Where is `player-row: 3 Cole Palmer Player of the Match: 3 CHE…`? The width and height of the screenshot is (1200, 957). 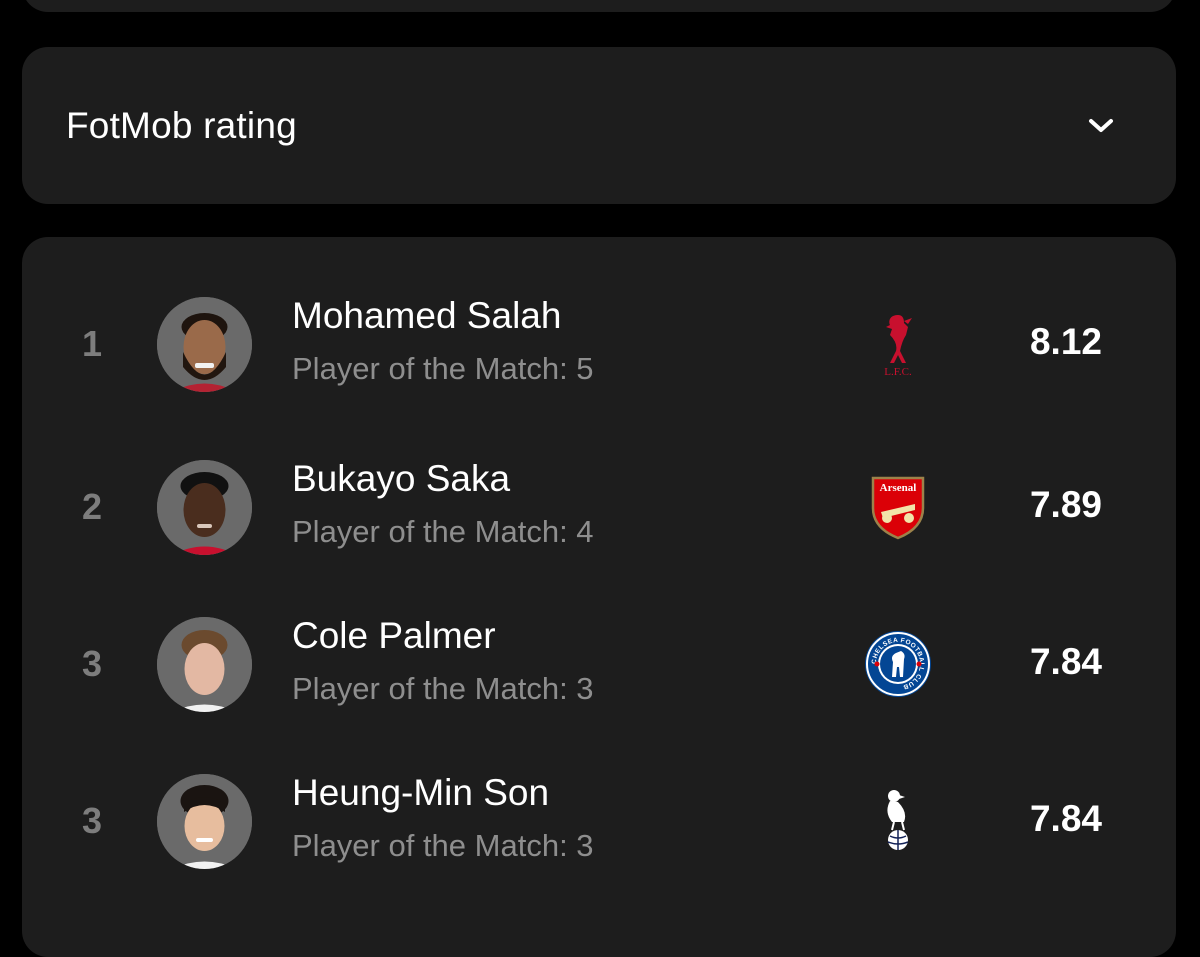
player-row: 3 Cole Palmer Player of the Match: 3 CHE… is located at coordinates (599, 665).